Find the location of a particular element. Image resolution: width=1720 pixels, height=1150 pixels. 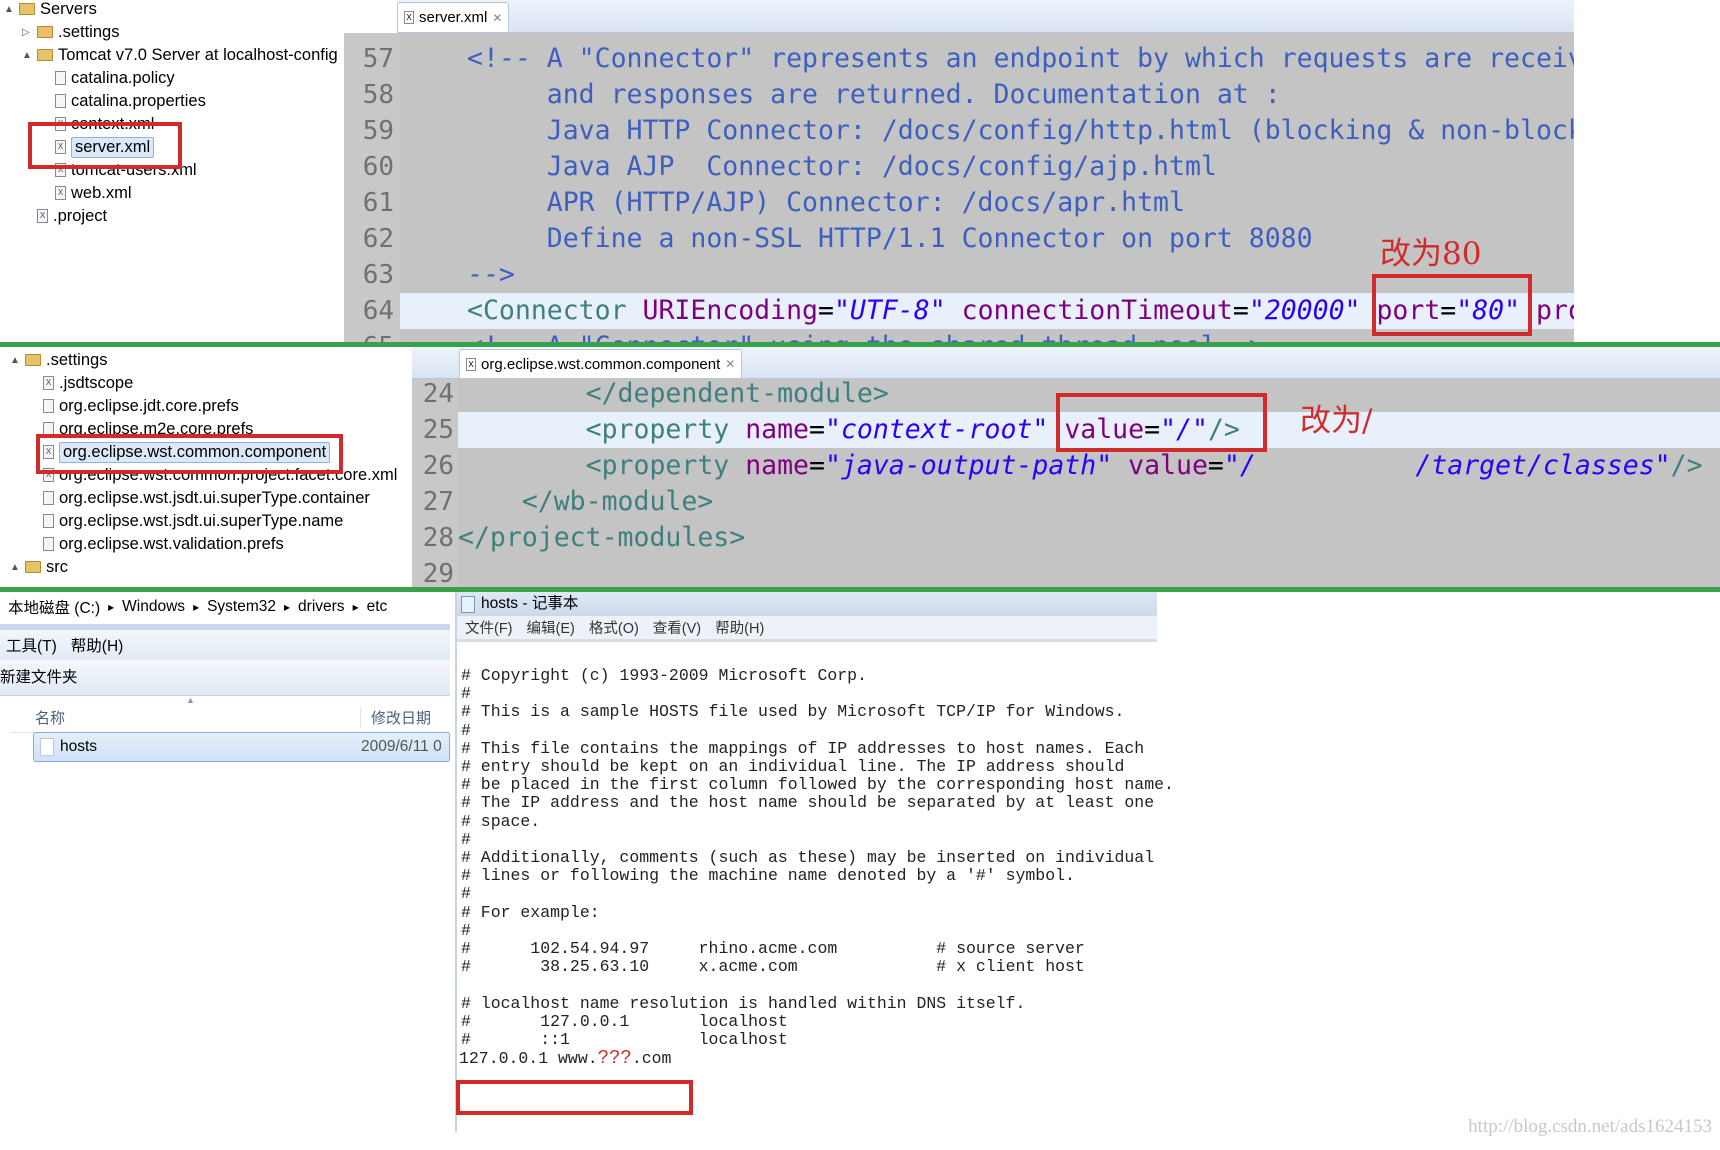

tree-item-label: .jsdtscope is located at coordinates (96, 382).